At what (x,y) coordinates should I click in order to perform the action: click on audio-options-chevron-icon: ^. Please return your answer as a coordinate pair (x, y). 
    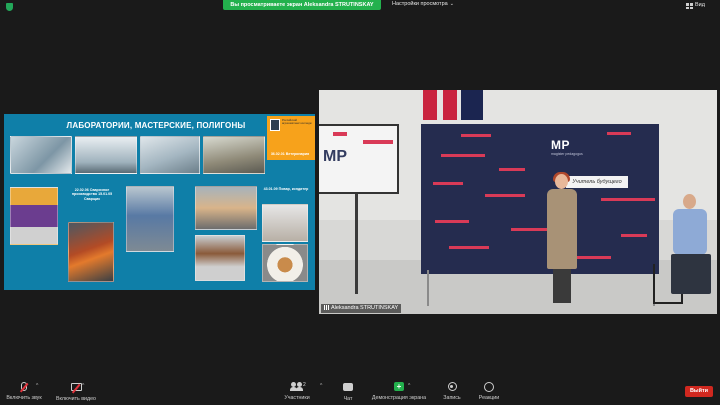
    Looking at the image, I should click on (37, 386).